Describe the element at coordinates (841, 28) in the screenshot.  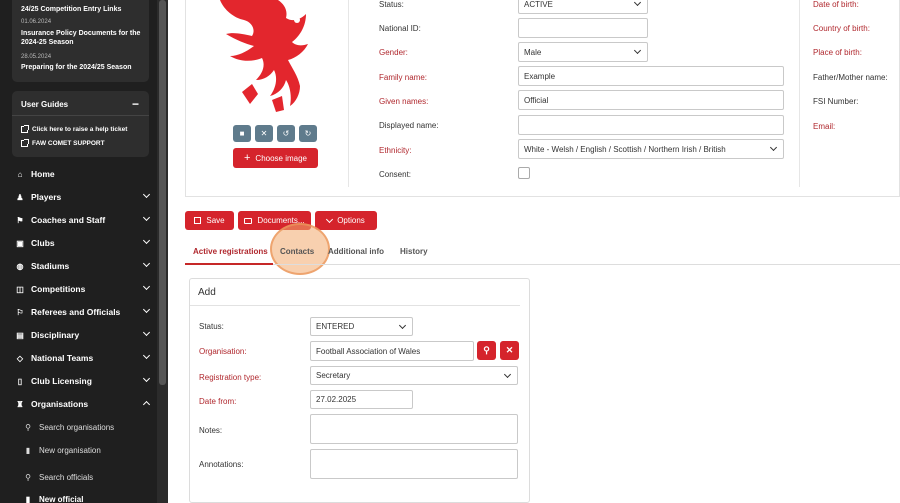
I see `country-of-birth-label: Country of birth:` at that location.